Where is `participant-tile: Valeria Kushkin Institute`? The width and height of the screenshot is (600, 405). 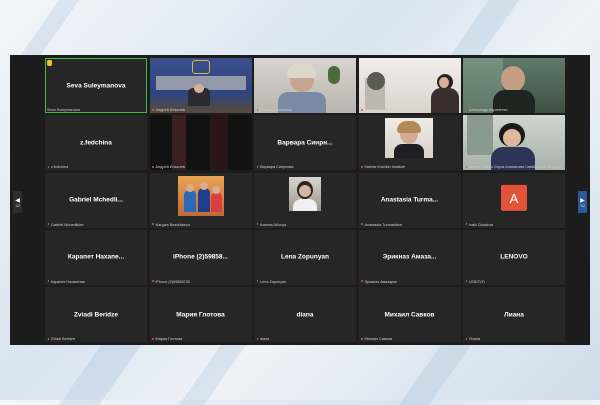
participant-tile: Valeria Kushkin Institute is located at coordinates (409, 143).